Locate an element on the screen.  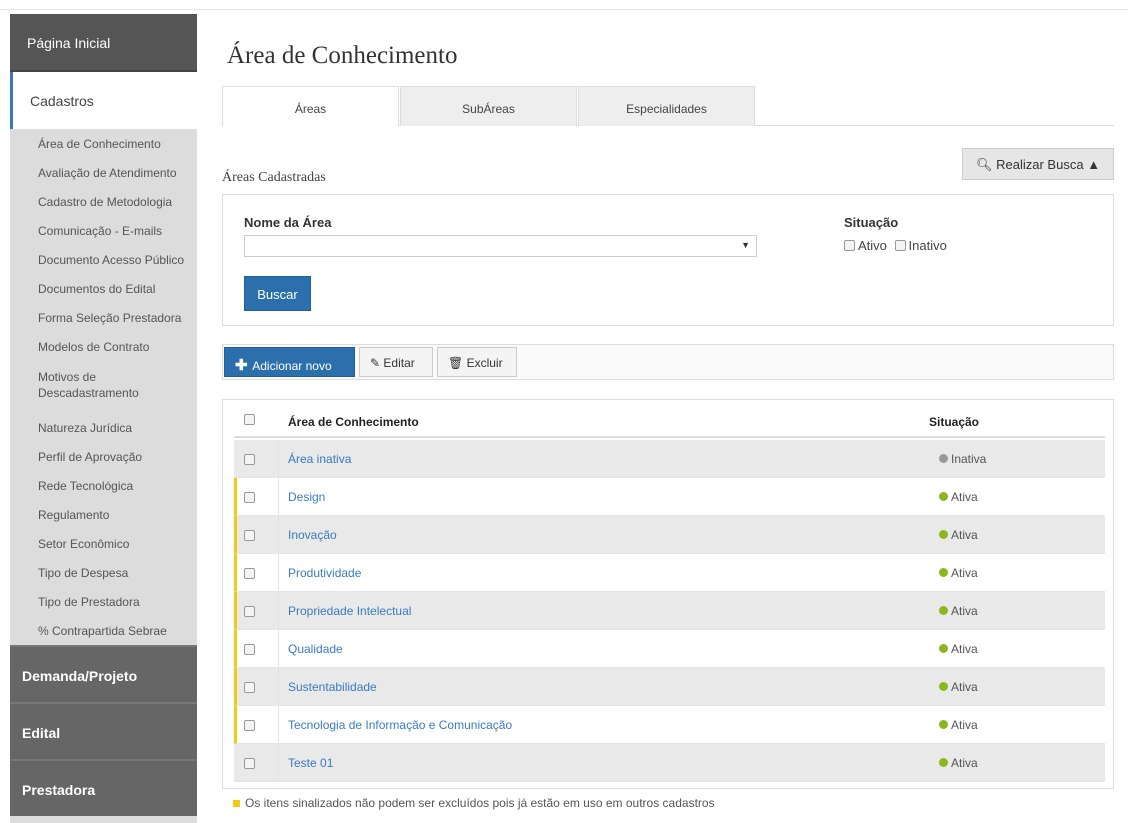
sidebar-item-prestadora: Prestadora is located at coordinates (103, 787).